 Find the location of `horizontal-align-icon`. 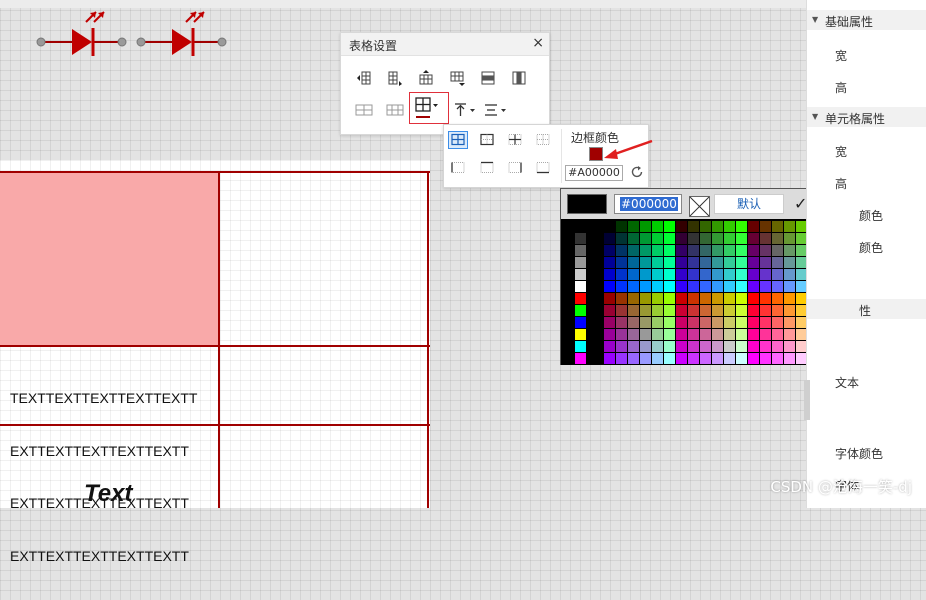

horizontal-align-icon is located at coordinates (496, 110).